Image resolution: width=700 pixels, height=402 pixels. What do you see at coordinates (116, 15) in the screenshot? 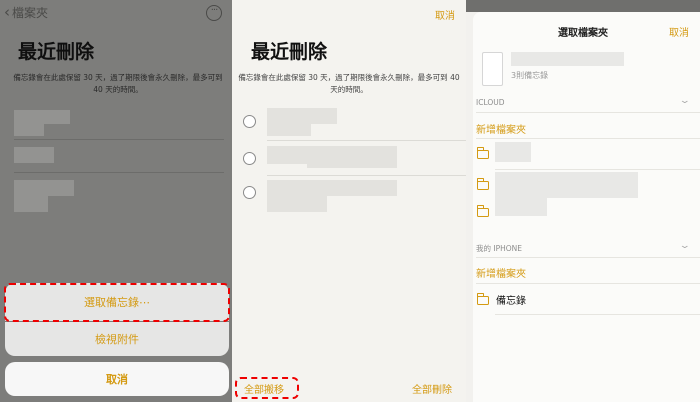
I see `nav-bar: ‹ 檔案夾 ···` at bounding box center [116, 15].